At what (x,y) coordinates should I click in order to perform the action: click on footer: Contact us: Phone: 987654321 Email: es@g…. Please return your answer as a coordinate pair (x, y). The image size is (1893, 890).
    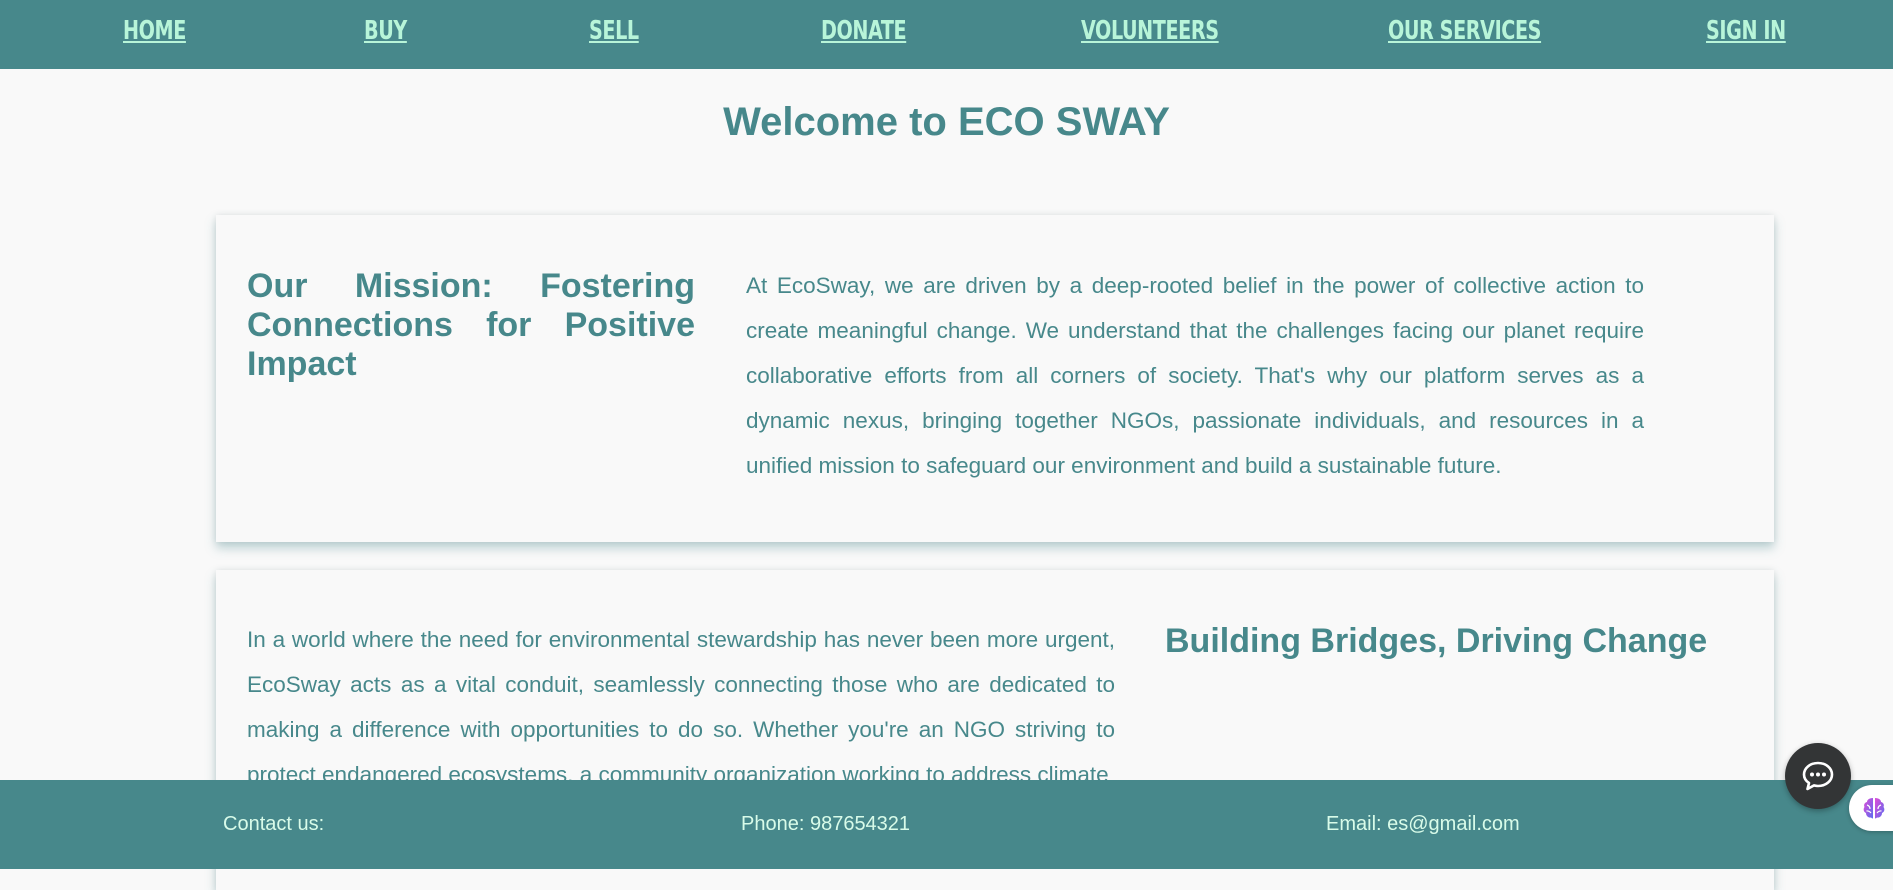
    Looking at the image, I should click on (946, 824).